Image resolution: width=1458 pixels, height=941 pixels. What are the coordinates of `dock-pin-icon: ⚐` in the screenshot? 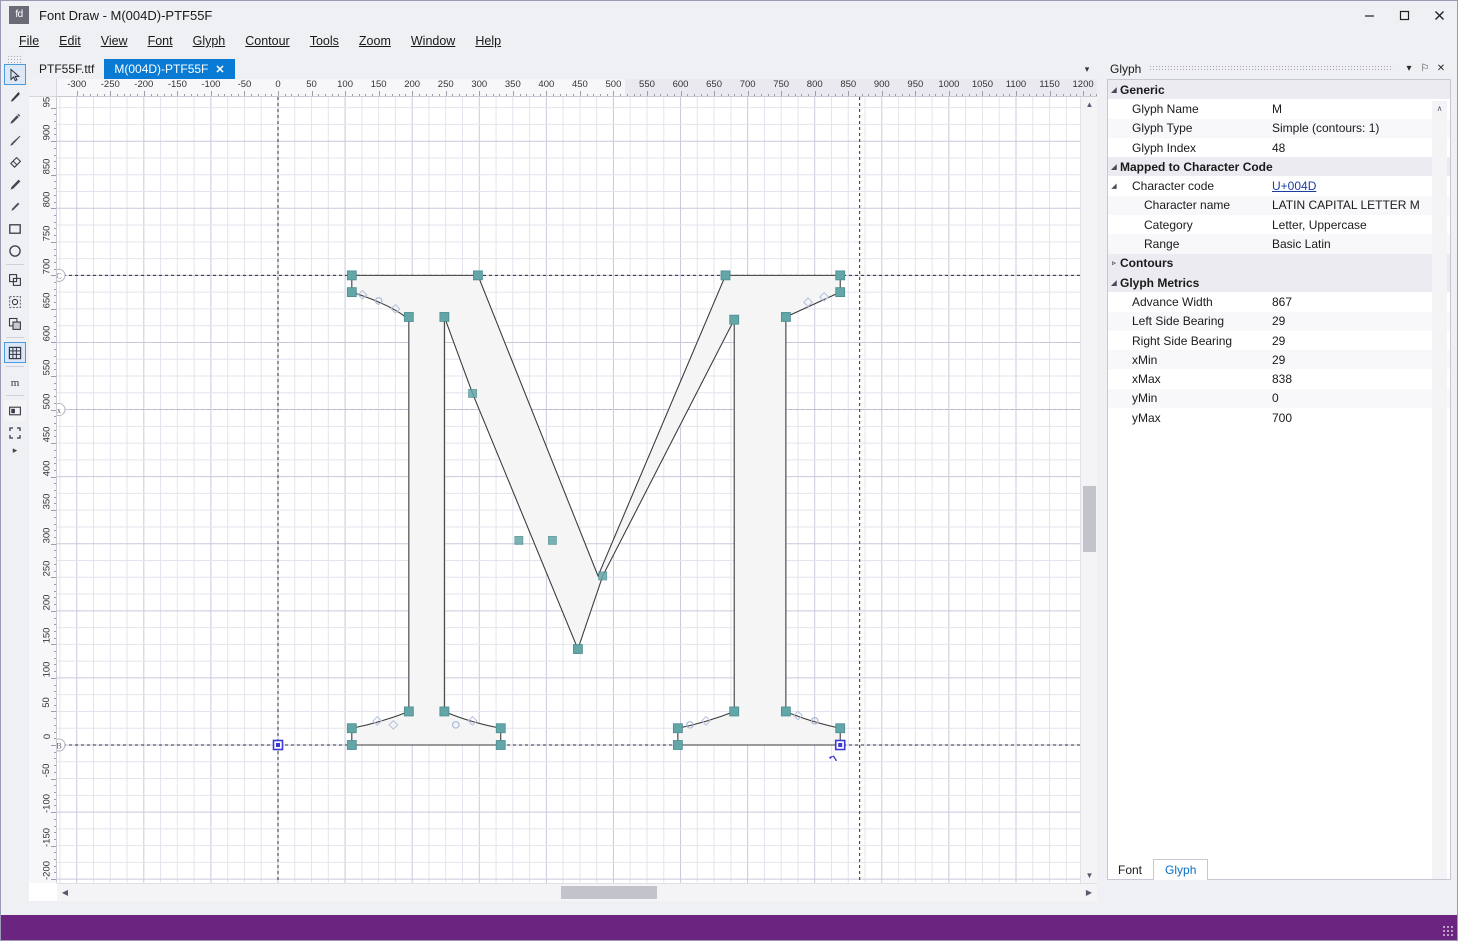 It's located at (1425, 69).